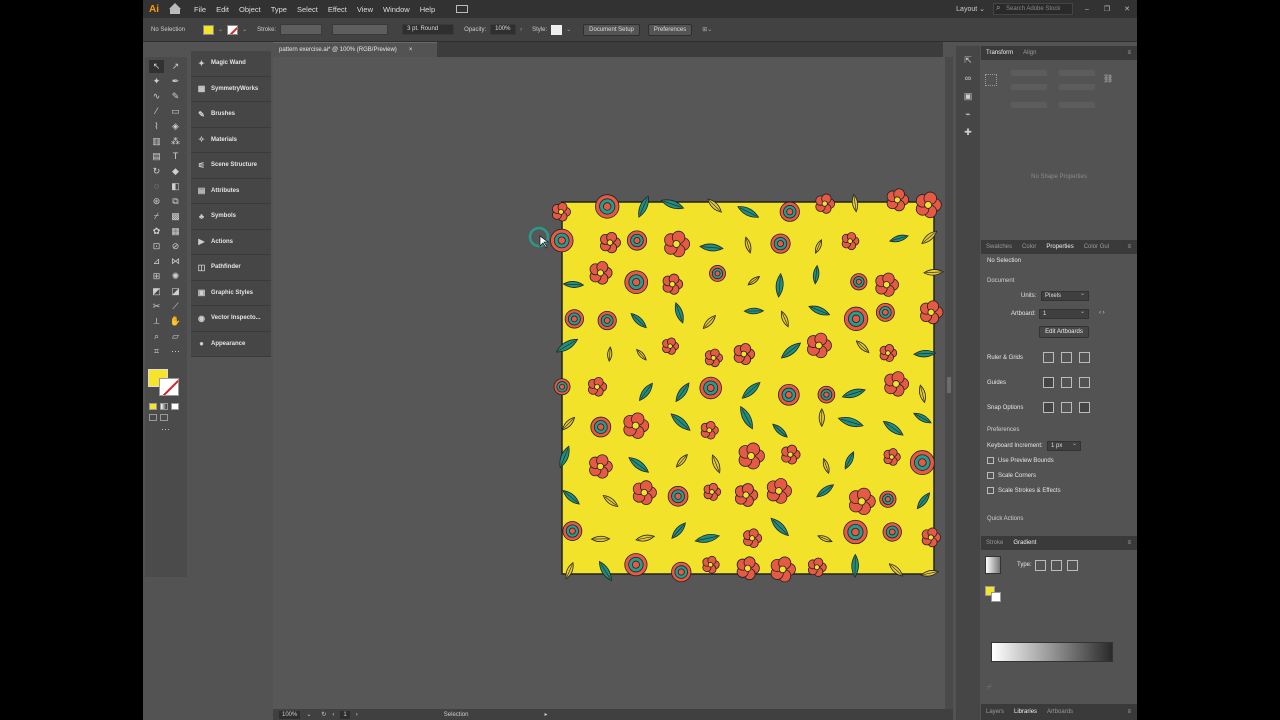  What do you see at coordinates (200, 9) in the screenshot?
I see `menu-file: File` at bounding box center [200, 9].